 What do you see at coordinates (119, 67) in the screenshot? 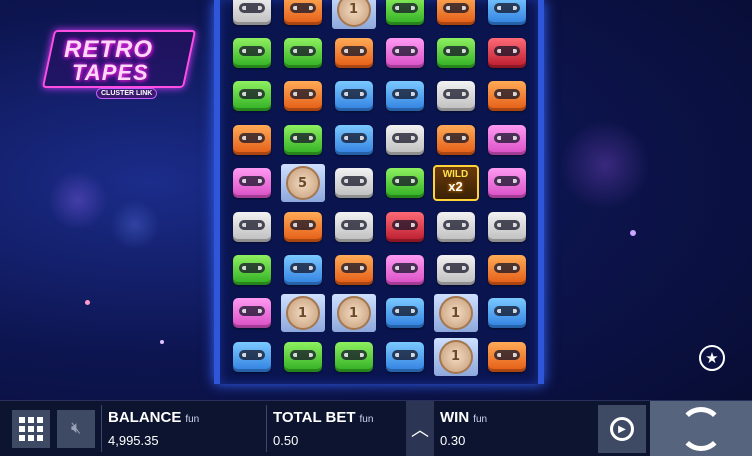
I see `game-logo: RETRO TAPES CLUSTER LINK` at bounding box center [119, 67].